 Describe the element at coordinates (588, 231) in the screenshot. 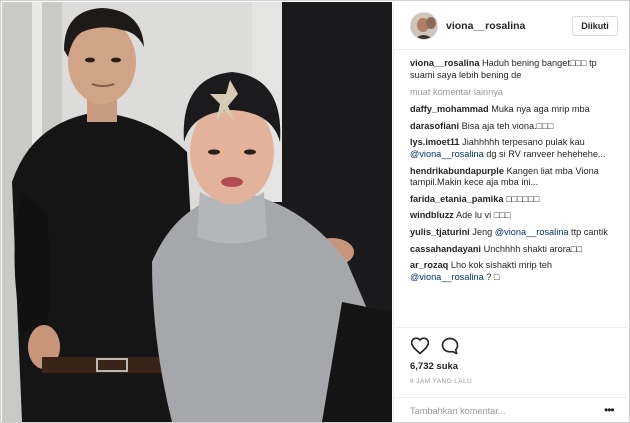

I see `comment-text-continued: ttp cantik` at that location.